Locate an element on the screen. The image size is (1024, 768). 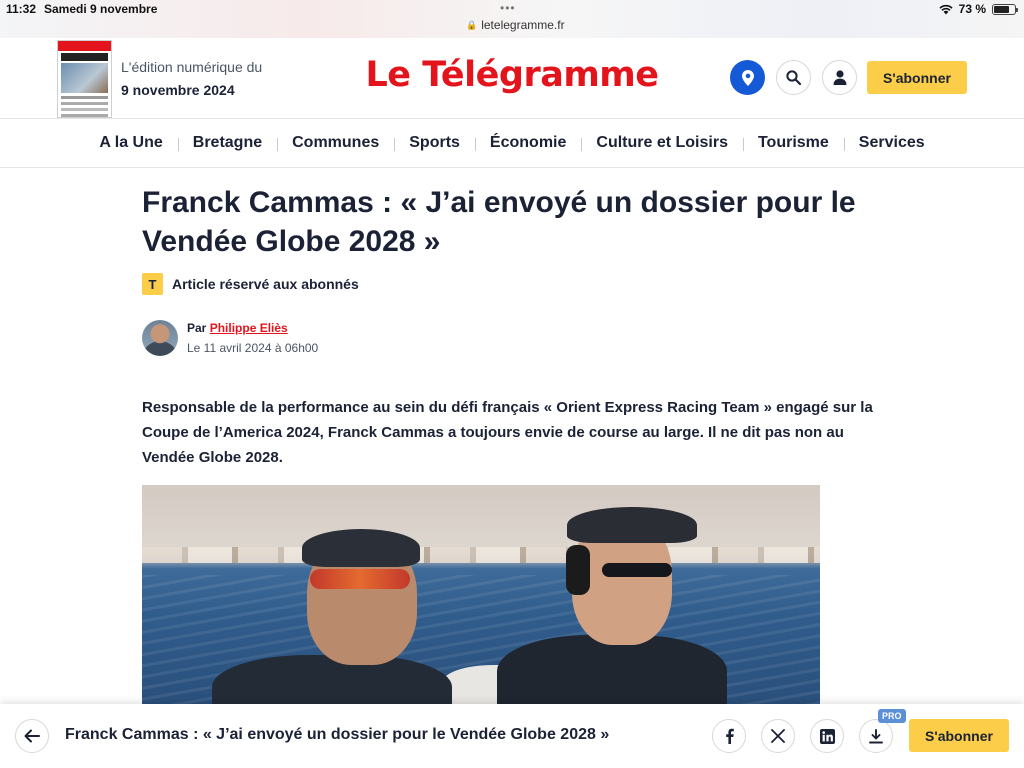
nav-item-sports: Sports is located at coordinates (434, 143).